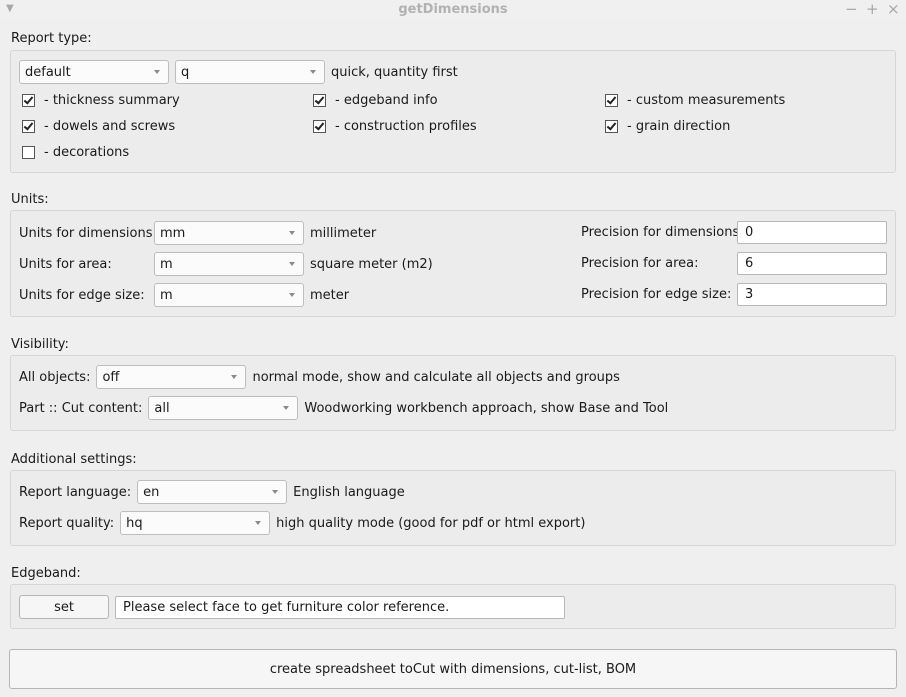 This screenshot has width=906, height=697. Describe the element at coordinates (87, 152) in the screenshot. I see `option-label: - decorations` at that location.